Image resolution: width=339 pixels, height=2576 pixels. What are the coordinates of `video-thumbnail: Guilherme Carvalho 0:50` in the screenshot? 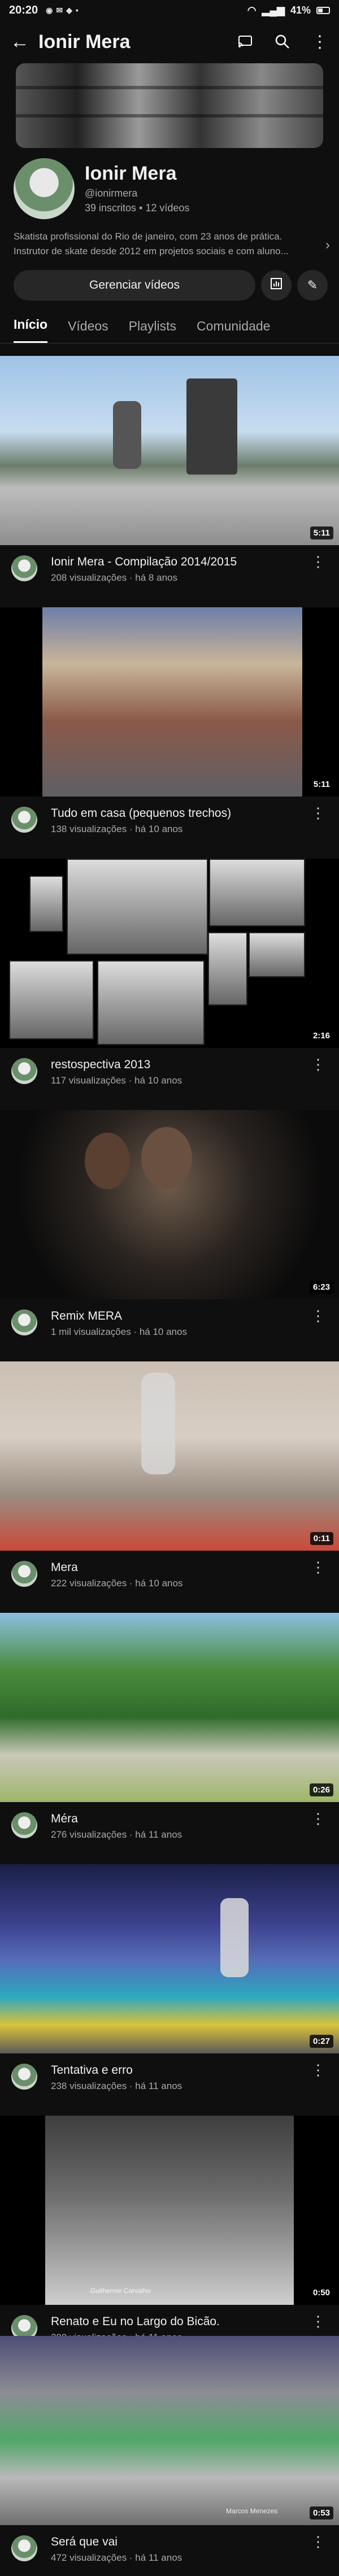 It's located at (169, 2210).